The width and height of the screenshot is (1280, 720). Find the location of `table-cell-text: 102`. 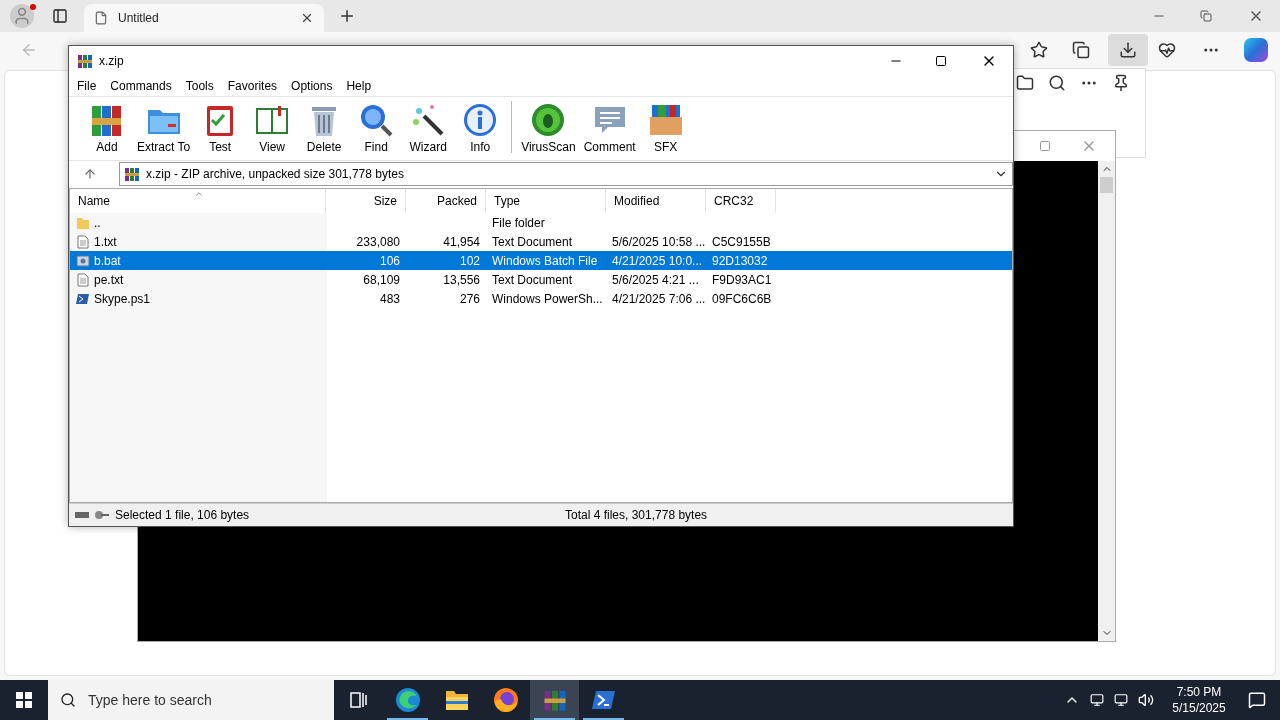

table-cell-text: 102 is located at coordinates (469, 261).